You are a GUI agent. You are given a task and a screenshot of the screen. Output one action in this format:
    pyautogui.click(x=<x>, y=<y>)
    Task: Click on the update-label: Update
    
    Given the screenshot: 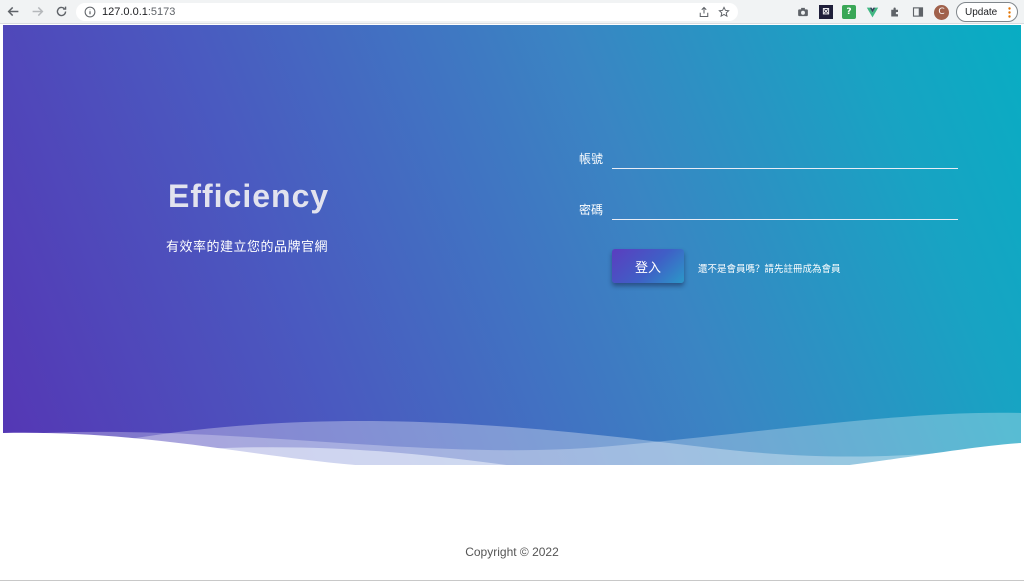 What is the action you would take?
    pyautogui.click(x=981, y=12)
    